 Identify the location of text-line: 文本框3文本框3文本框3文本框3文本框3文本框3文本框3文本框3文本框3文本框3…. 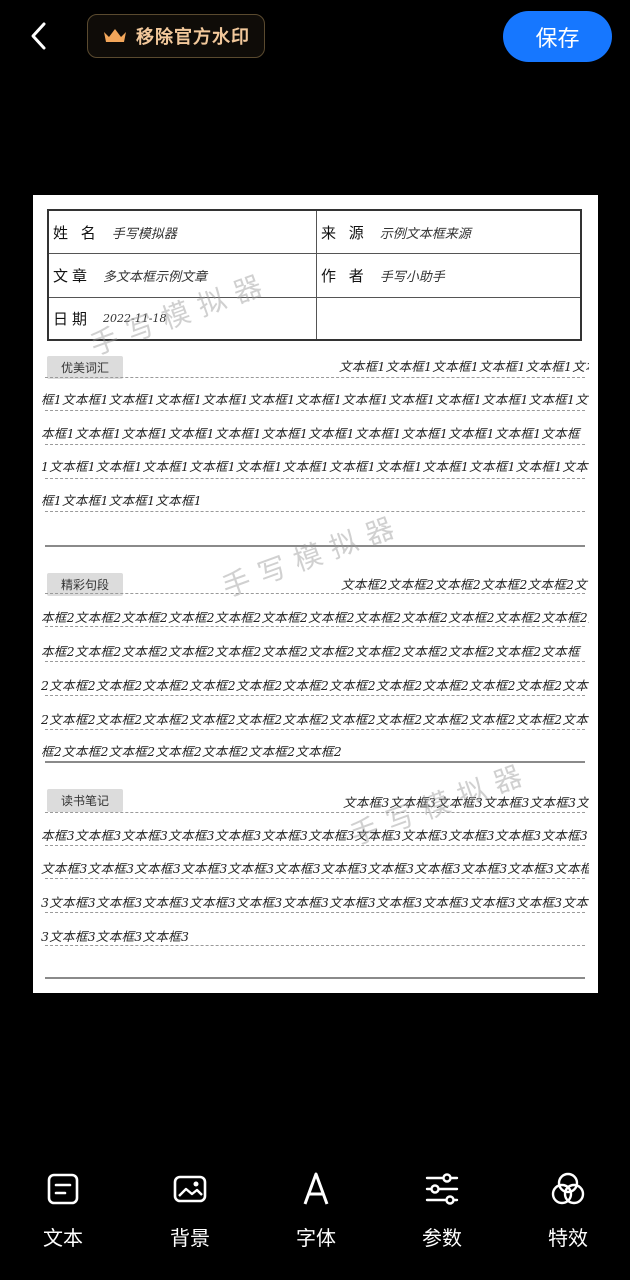
(315, 868).